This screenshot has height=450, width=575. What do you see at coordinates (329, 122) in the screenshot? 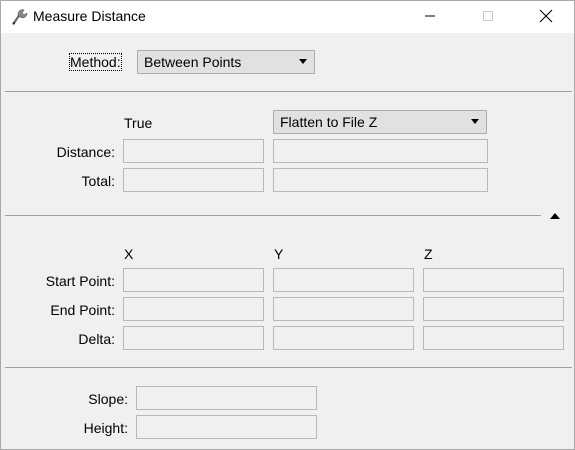
I see `flatten-dropdown-value: Flatten to File Z` at bounding box center [329, 122].